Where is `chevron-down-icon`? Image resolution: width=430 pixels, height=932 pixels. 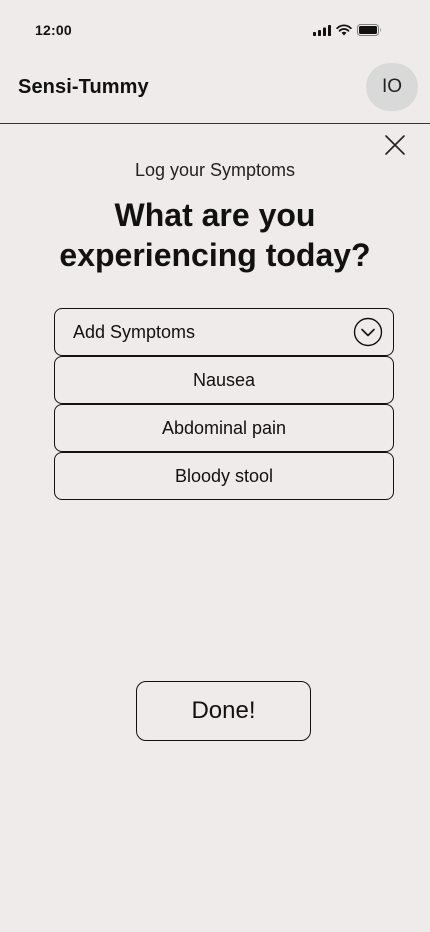
chevron-down-icon is located at coordinates (368, 332).